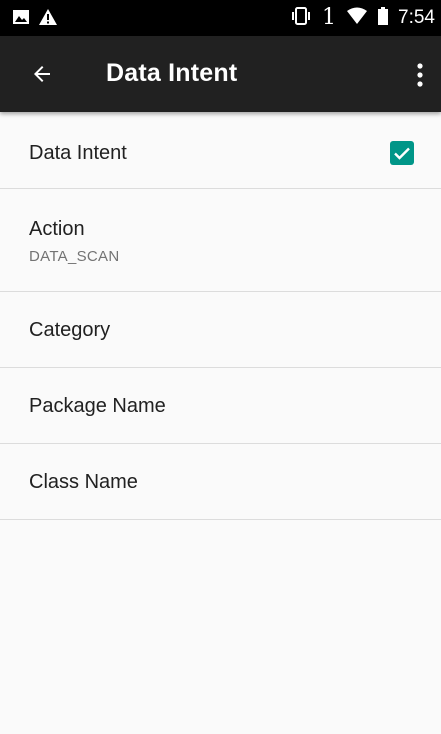 The image size is (441, 734). I want to click on action-summary: DATA_SCAN, so click(74, 256).